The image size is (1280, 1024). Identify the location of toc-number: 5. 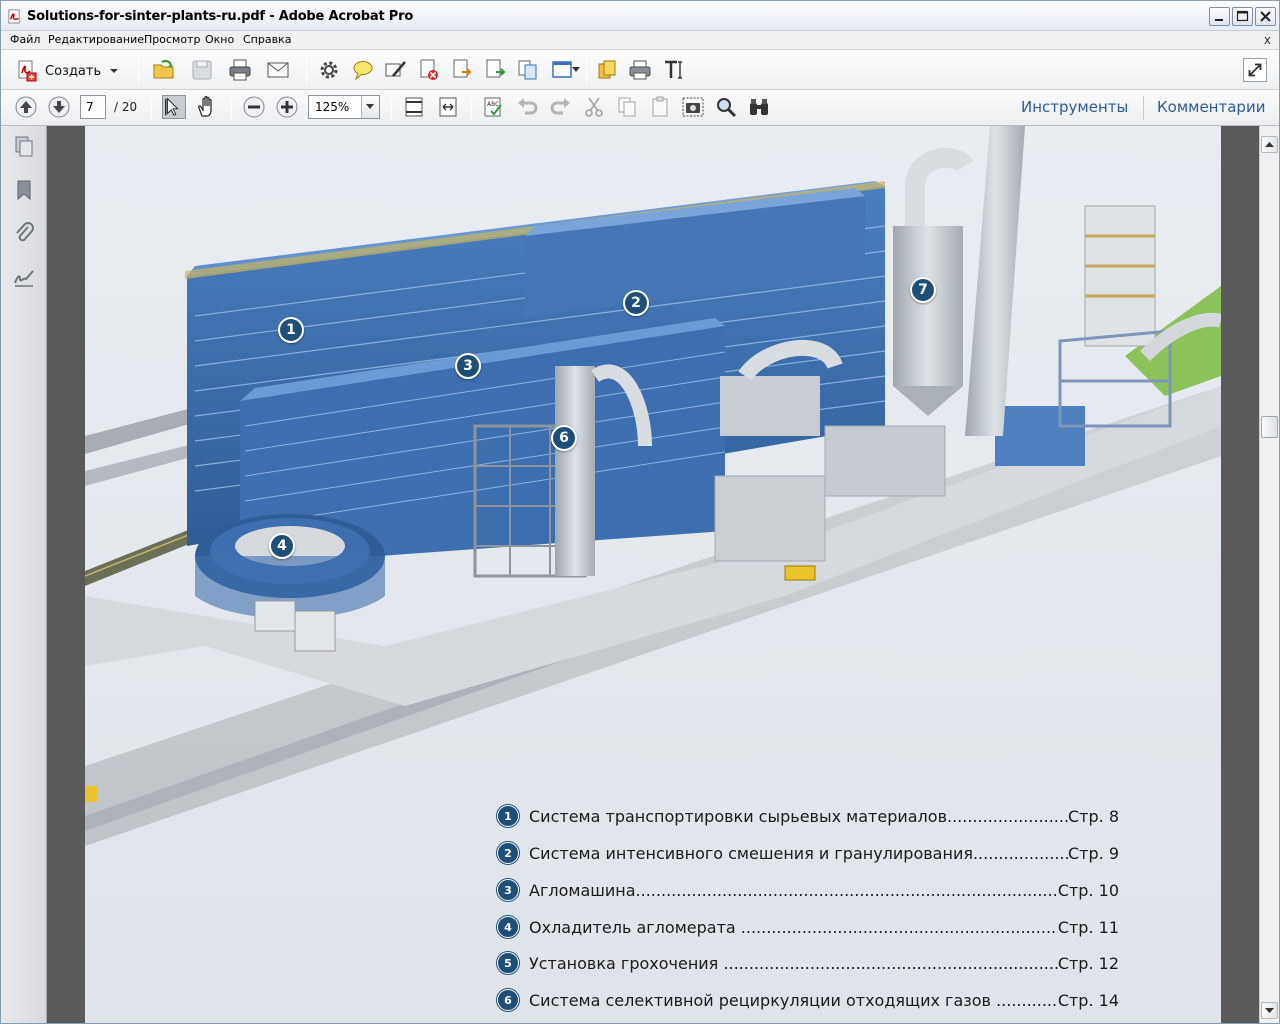
(508, 963).